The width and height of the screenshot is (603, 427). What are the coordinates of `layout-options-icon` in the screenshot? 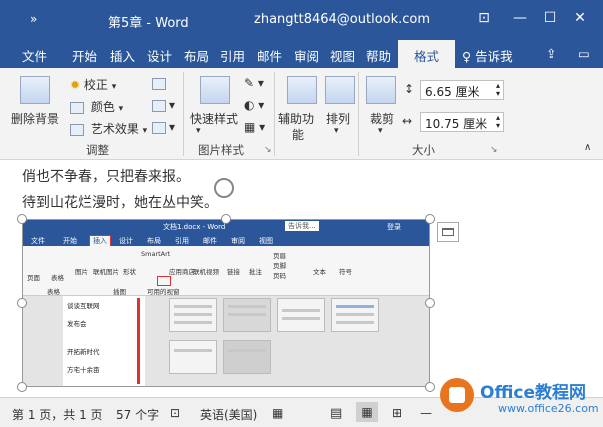 It's located at (448, 232).